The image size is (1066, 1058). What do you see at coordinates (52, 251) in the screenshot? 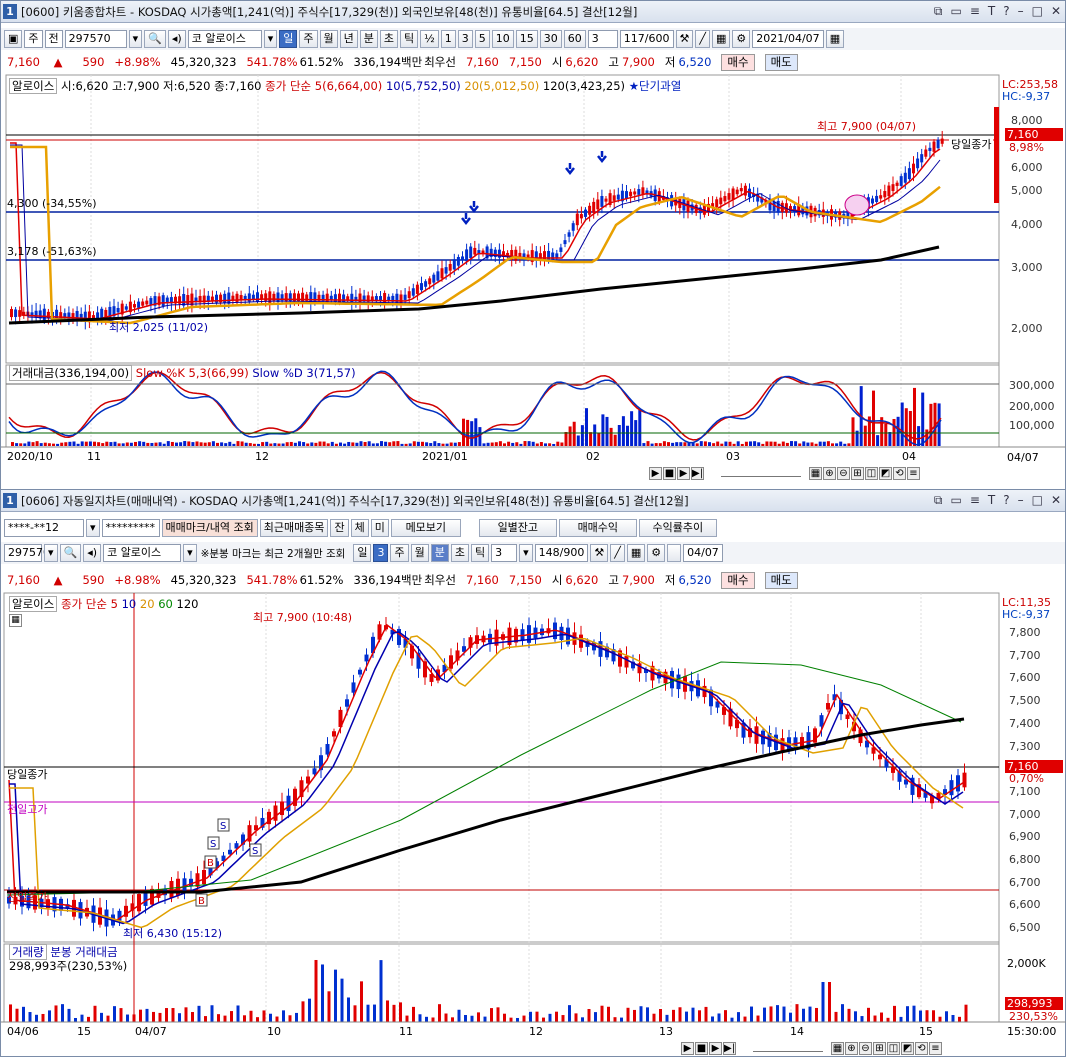
I see `line-3178-label: 3,178 (-51,63%)` at bounding box center [52, 251].